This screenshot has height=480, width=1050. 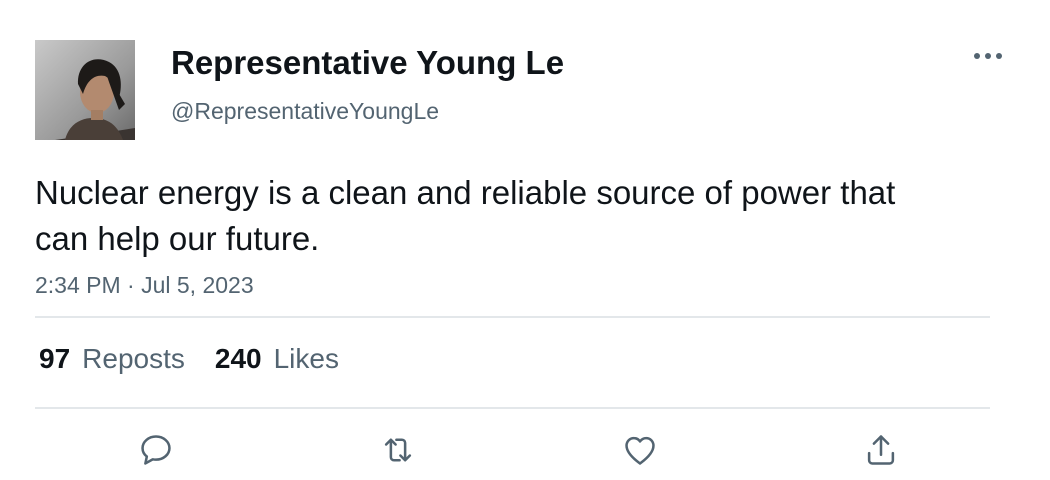 I want to click on user-handle: @RepresentativeYoungLe, so click(x=305, y=111).